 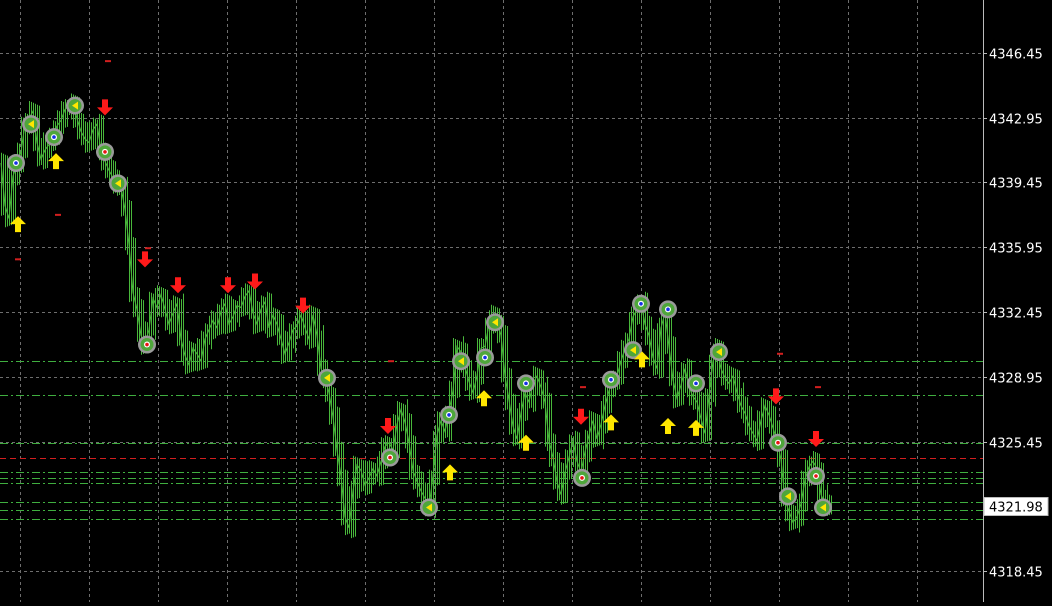 What do you see at coordinates (1016, 249) in the screenshot?
I see `tick-label: 4335.95` at bounding box center [1016, 249].